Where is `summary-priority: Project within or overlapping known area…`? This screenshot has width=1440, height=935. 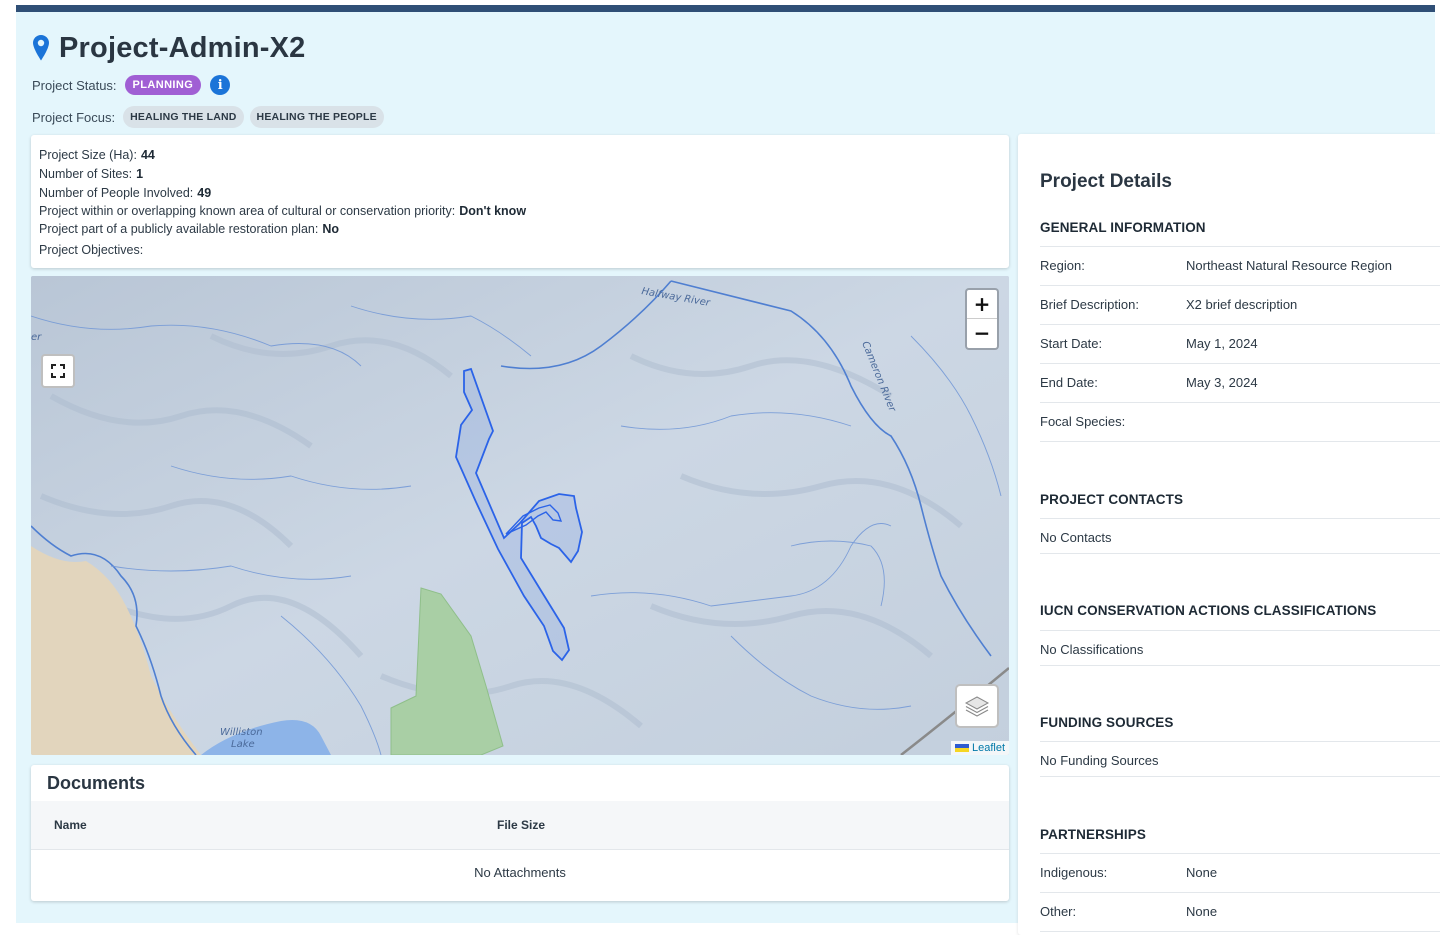 summary-priority: Project within or overlapping known area… is located at coordinates (283, 211).